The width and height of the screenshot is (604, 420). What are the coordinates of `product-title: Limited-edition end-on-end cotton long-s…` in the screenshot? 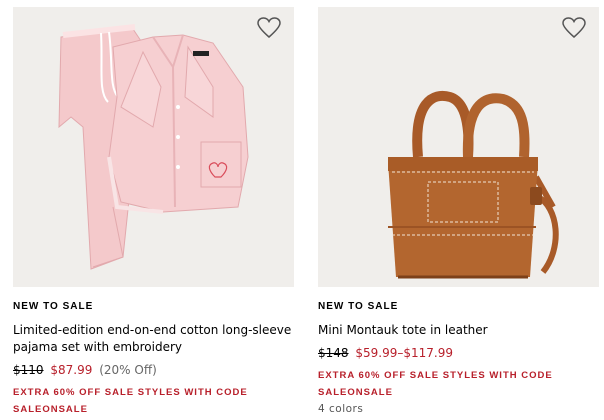 It's located at (153, 339).